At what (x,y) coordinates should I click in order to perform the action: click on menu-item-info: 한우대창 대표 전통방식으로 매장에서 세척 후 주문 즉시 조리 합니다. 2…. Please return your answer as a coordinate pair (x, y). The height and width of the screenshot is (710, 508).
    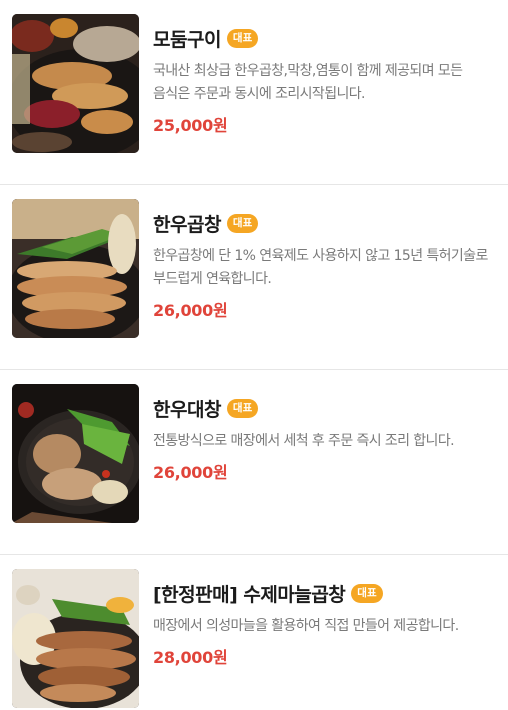
    Looking at the image, I should click on (327, 438).